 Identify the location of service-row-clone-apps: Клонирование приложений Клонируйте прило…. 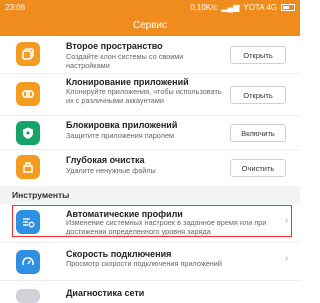
(150, 94).